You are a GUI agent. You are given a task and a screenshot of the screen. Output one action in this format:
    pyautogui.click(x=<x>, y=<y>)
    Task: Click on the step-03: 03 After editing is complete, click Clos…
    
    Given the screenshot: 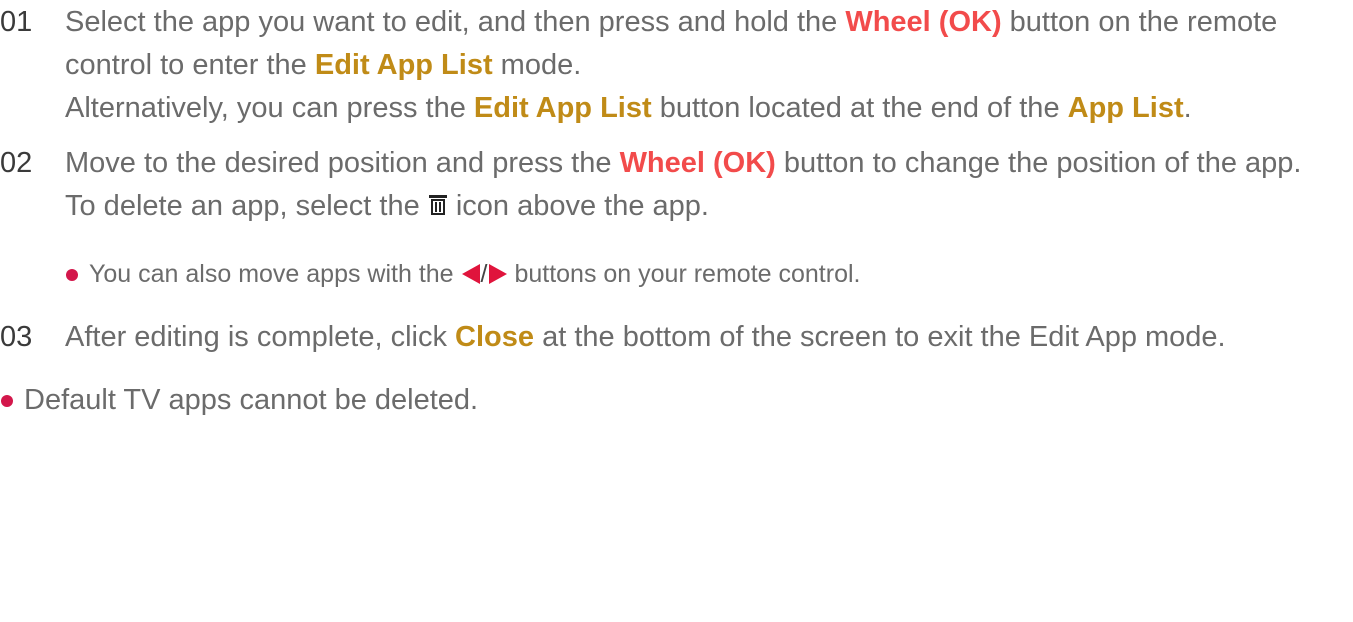 What is the action you would take?
    pyautogui.click(x=676, y=337)
    